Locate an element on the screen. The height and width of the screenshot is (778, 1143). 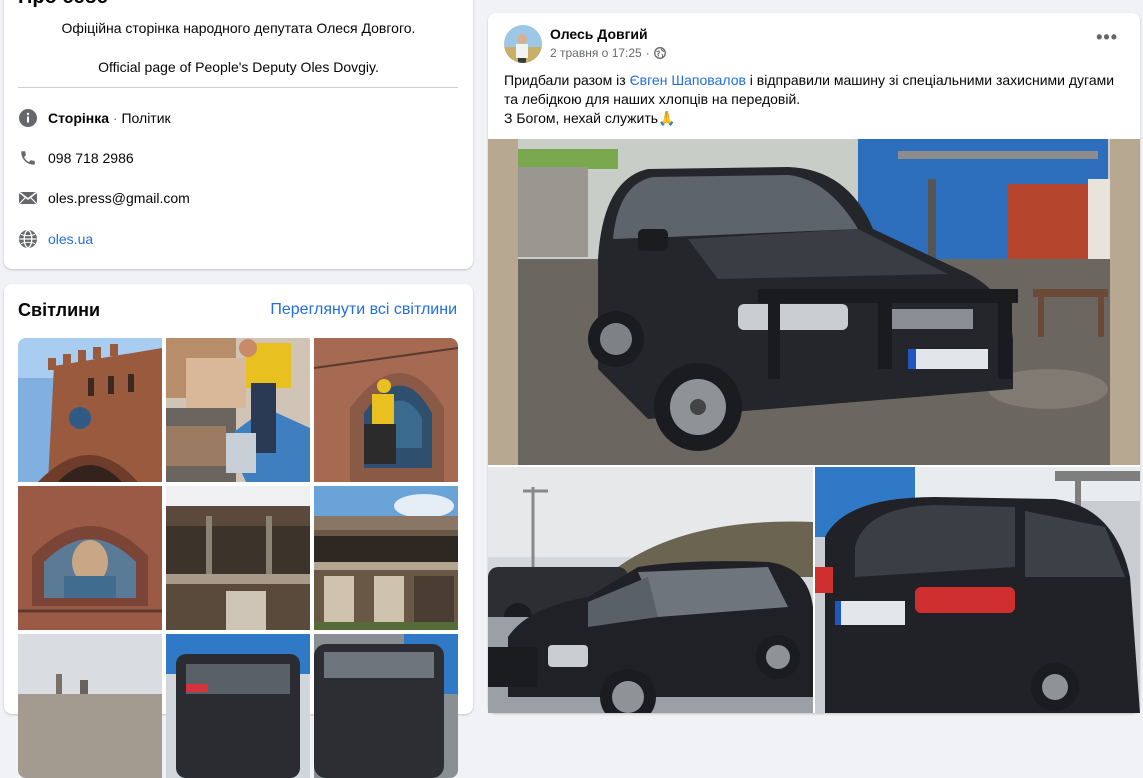
page-type-row: Сторінка · Політик is located at coordinates (94, 118).